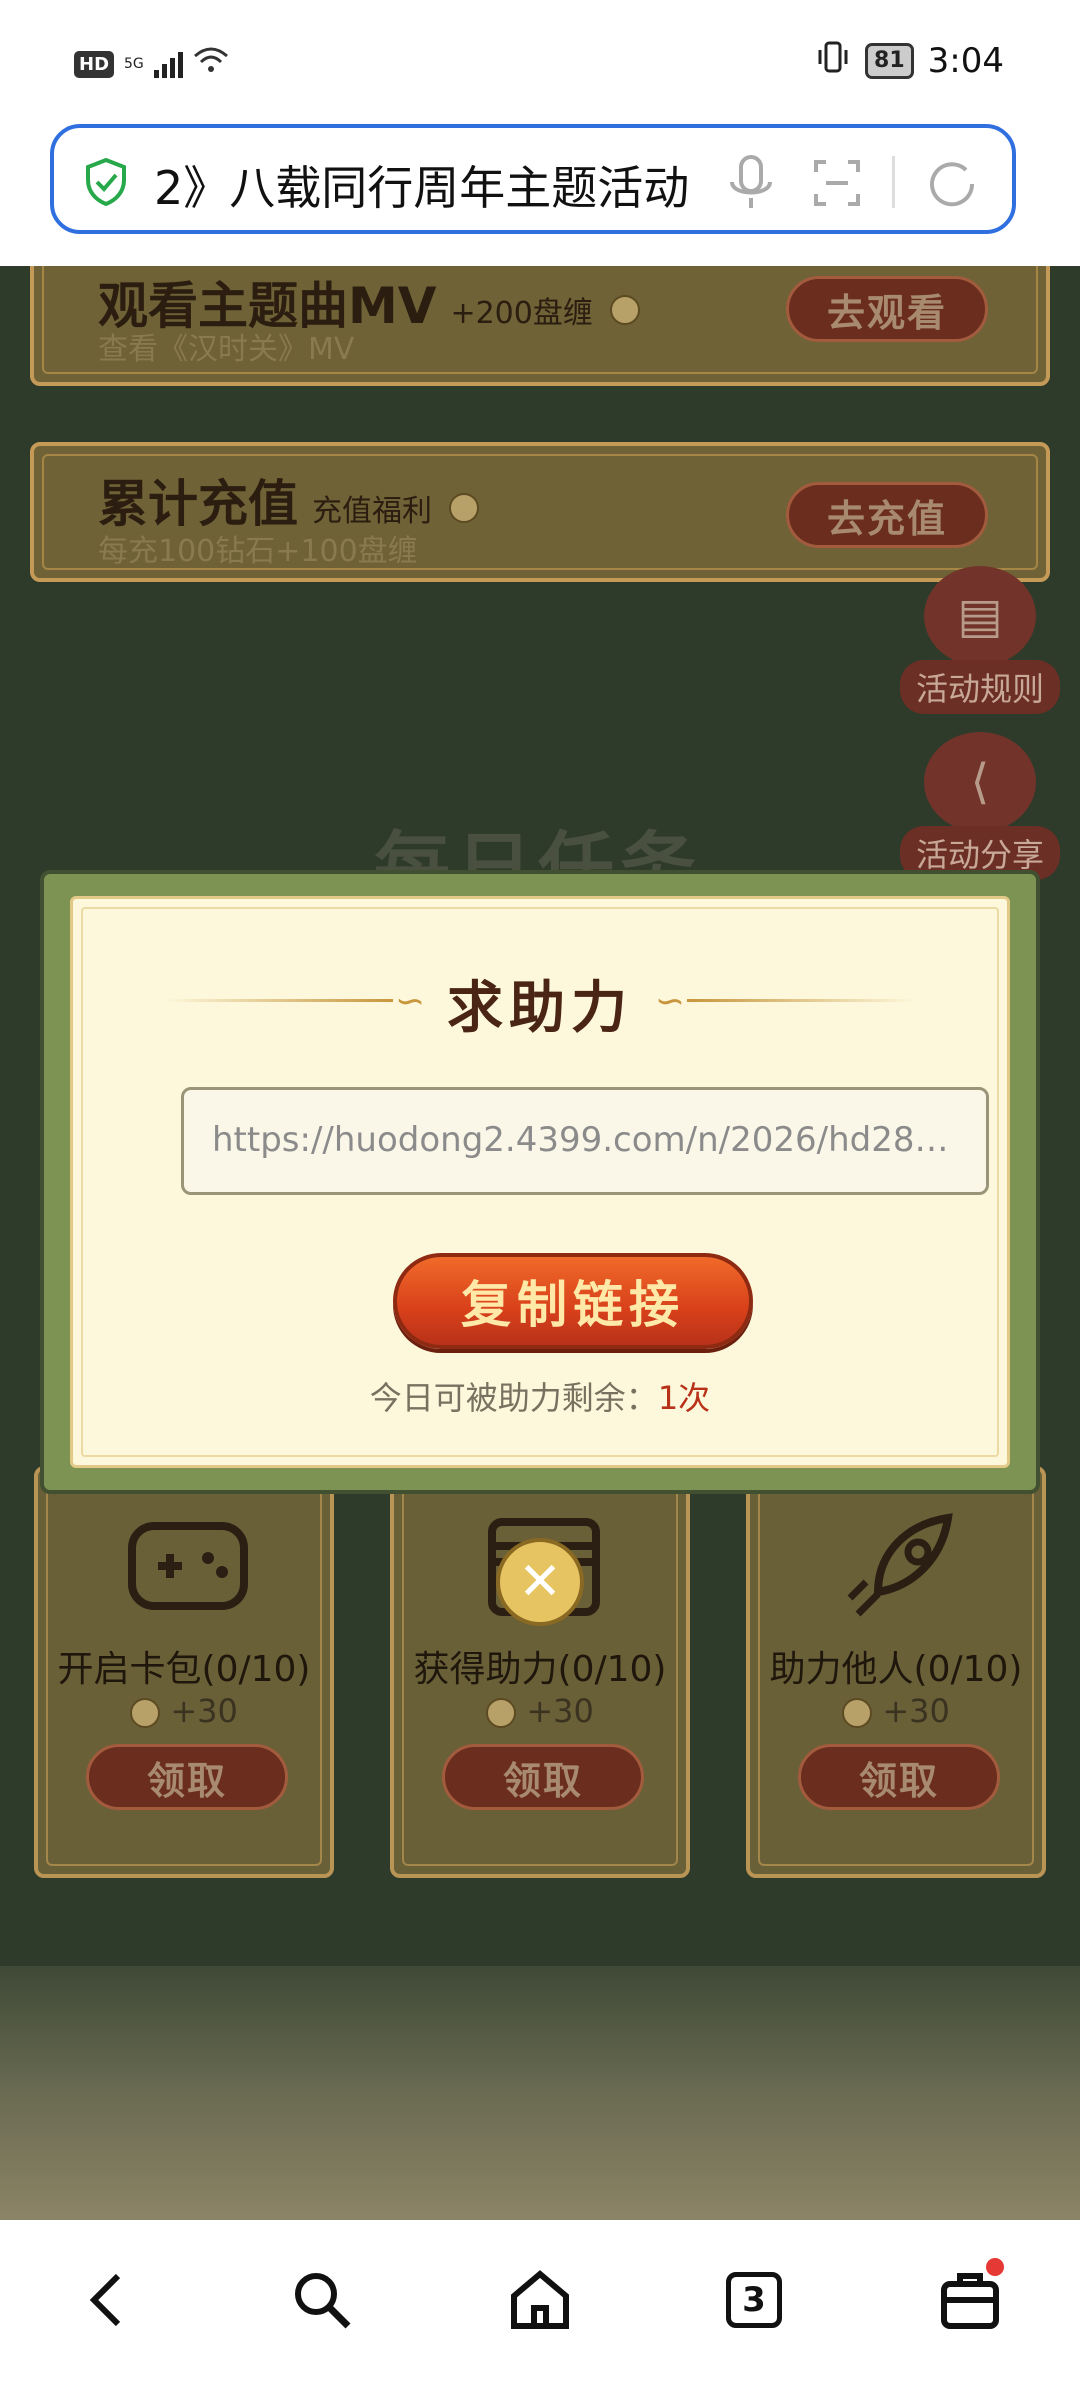 This screenshot has height=2388, width=1080. What do you see at coordinates (151, 64) in the screenshot?
I see `status-left: HD 5G` at bounding box center [151, 64].